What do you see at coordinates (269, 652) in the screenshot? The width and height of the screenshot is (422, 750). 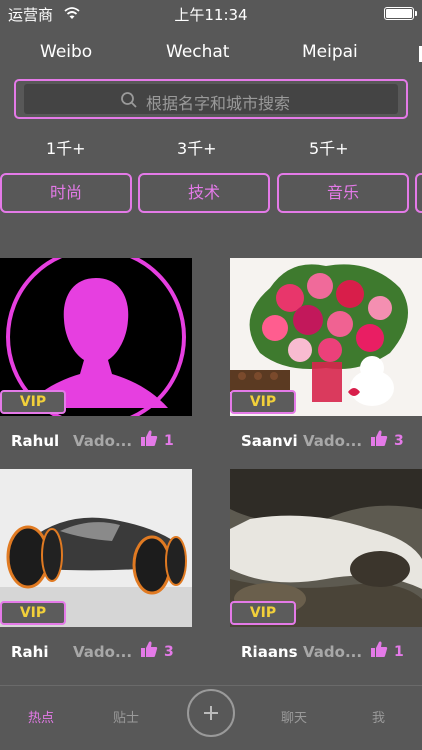 I see `profile-name: Riaans` at bounding box center [269, 652].